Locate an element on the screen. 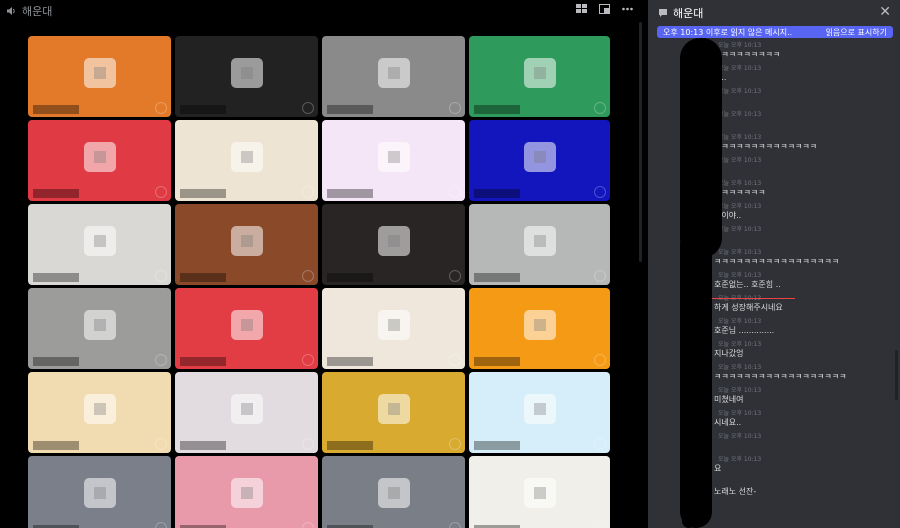 The height and width of the screenshot is (528, 900). message-text: 하게 성장해주시네요 is located at coordinates (748, 307).